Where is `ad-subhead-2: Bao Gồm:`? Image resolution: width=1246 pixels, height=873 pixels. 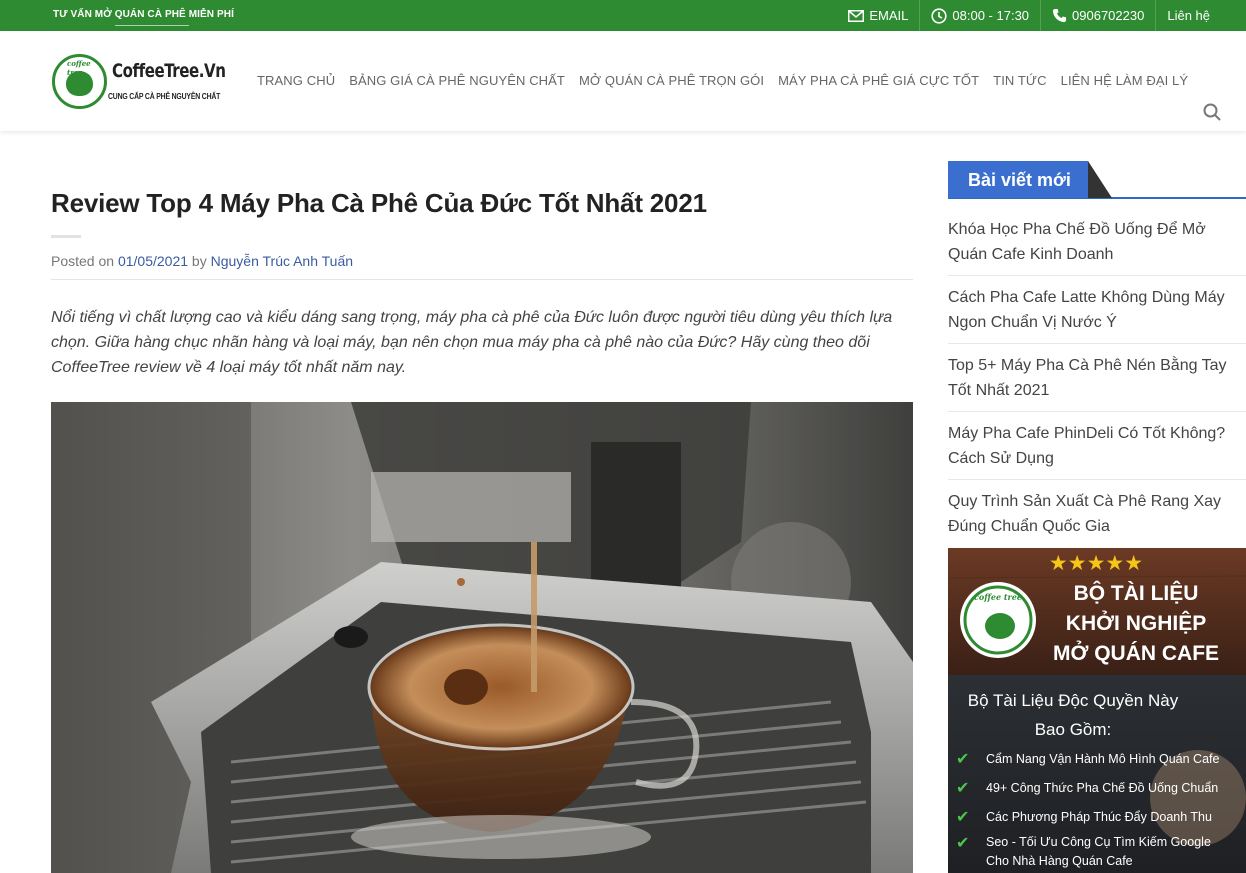 ad-subhead-2: Bao Gồm: is located at coordinates (1073, 729).